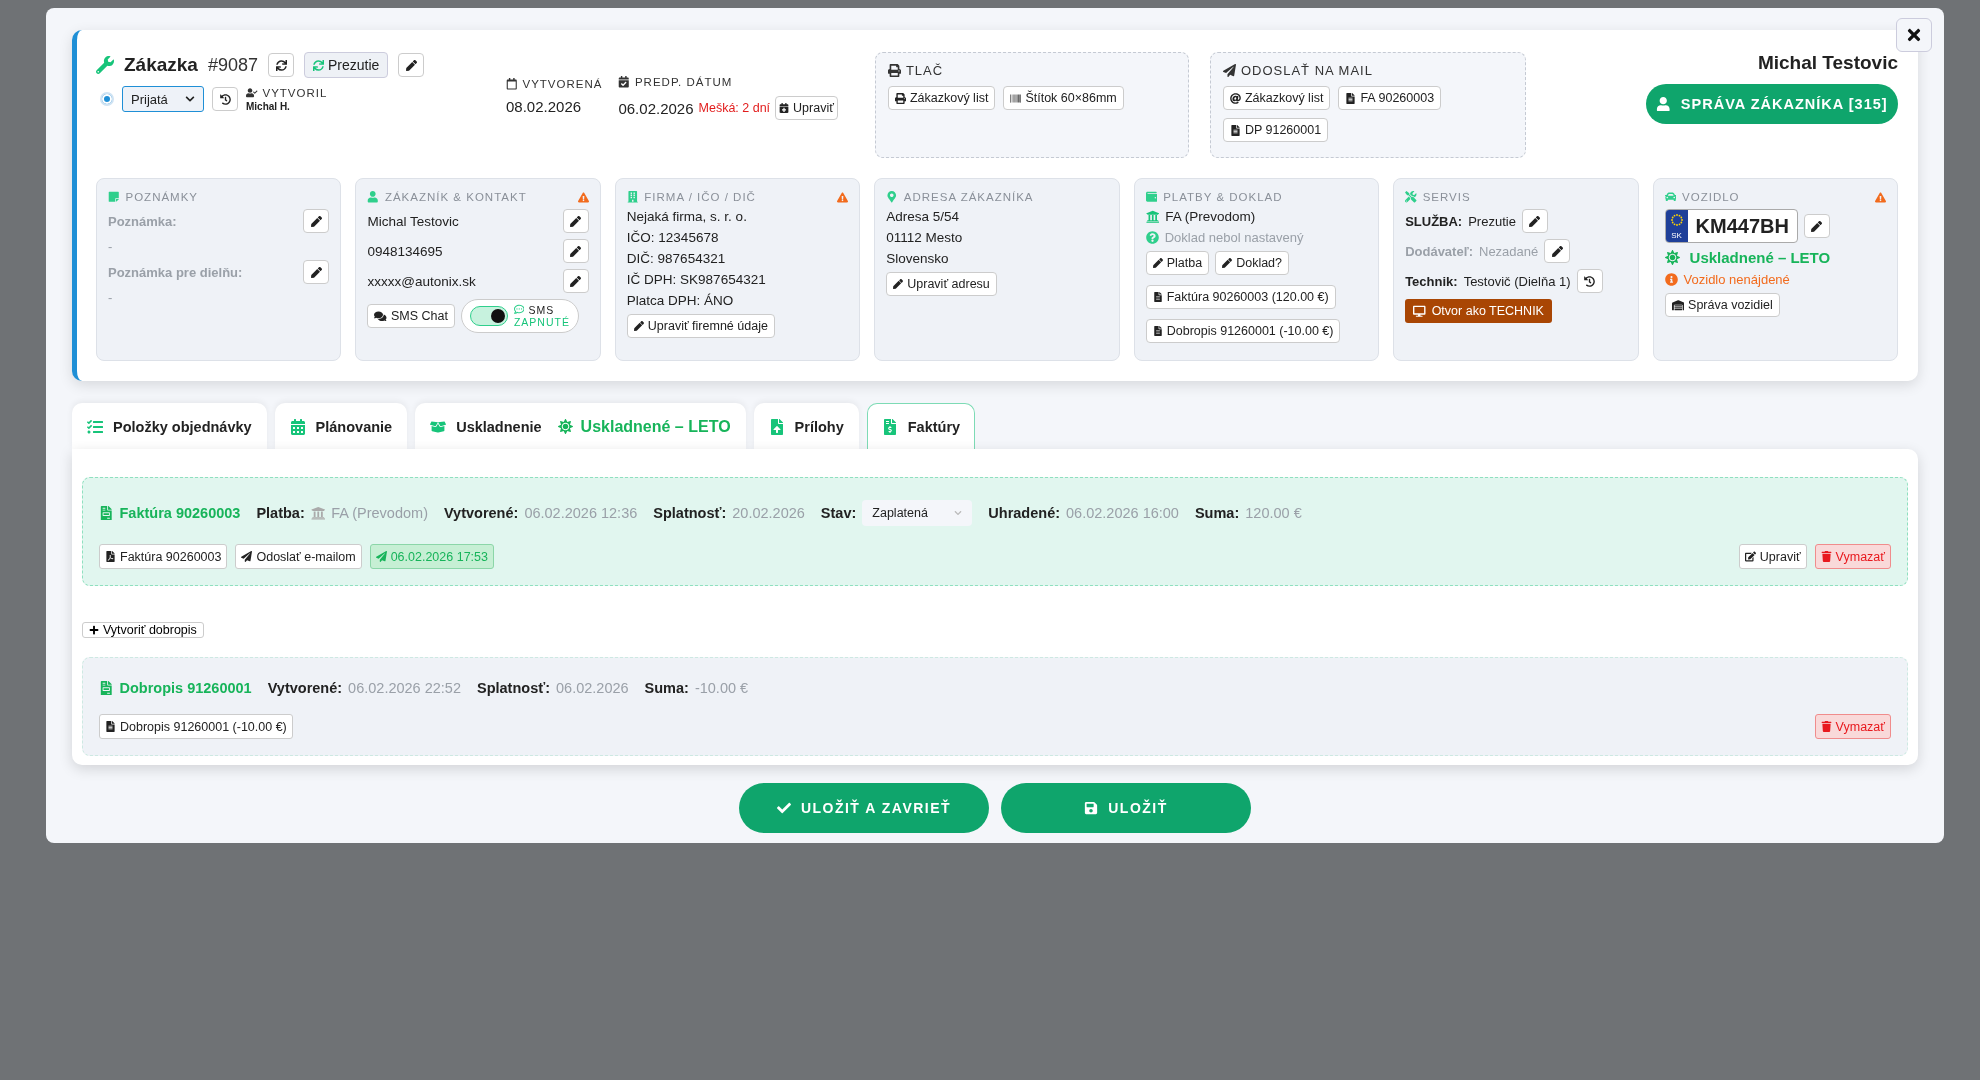 Image resolution: width=1980 pixels, height=1080 pixels. Describe the element at coordinates (114, 197) in the screenshot. I see `note-icon` at that location.